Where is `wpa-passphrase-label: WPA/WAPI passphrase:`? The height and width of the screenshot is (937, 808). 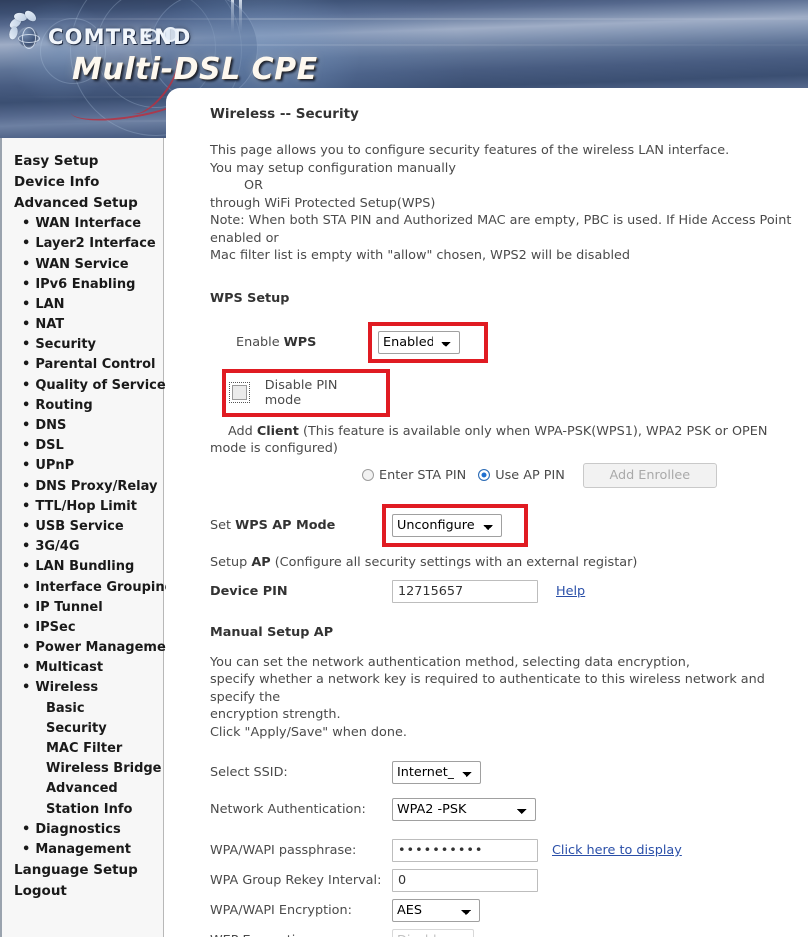 wpa-passphrase-label: WPA/WAPI passphrase: is located at coordinates (283, 850).